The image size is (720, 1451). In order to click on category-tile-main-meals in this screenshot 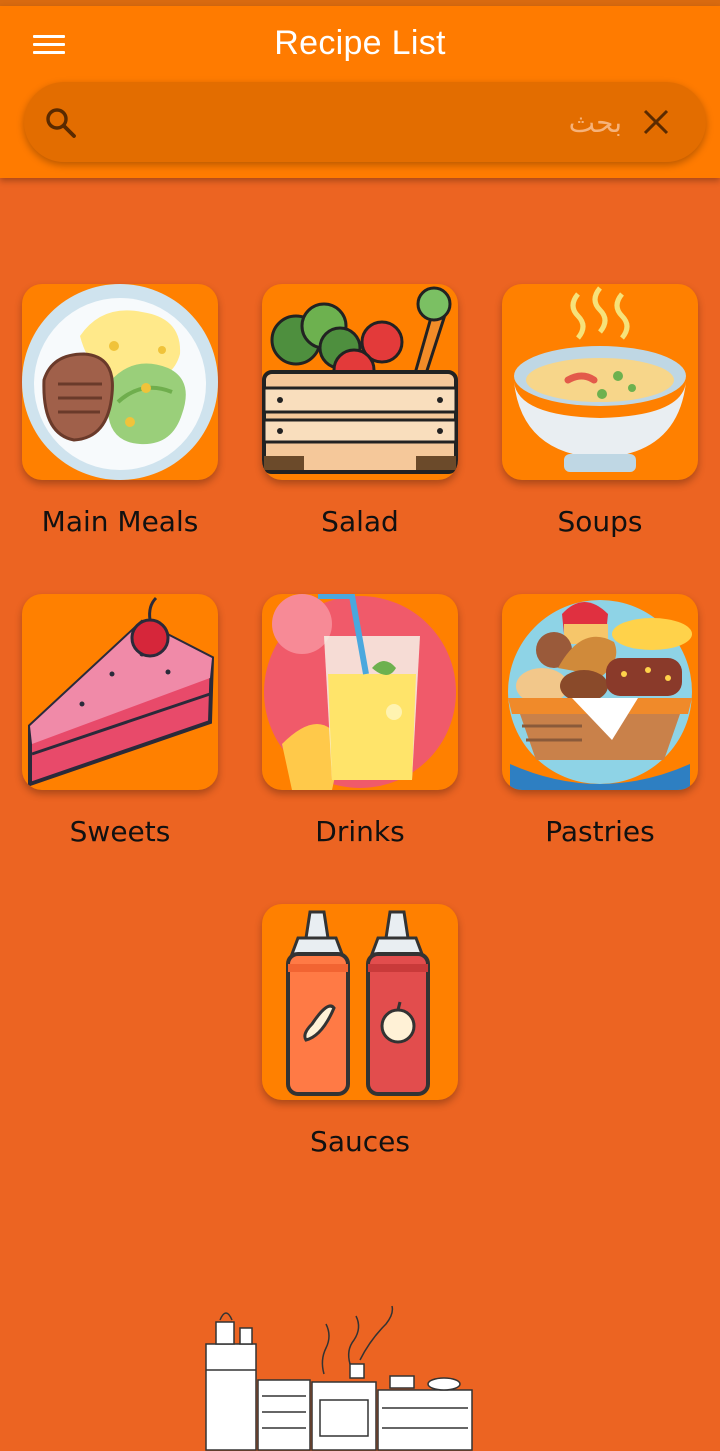, I will do `click(120, 382)`.